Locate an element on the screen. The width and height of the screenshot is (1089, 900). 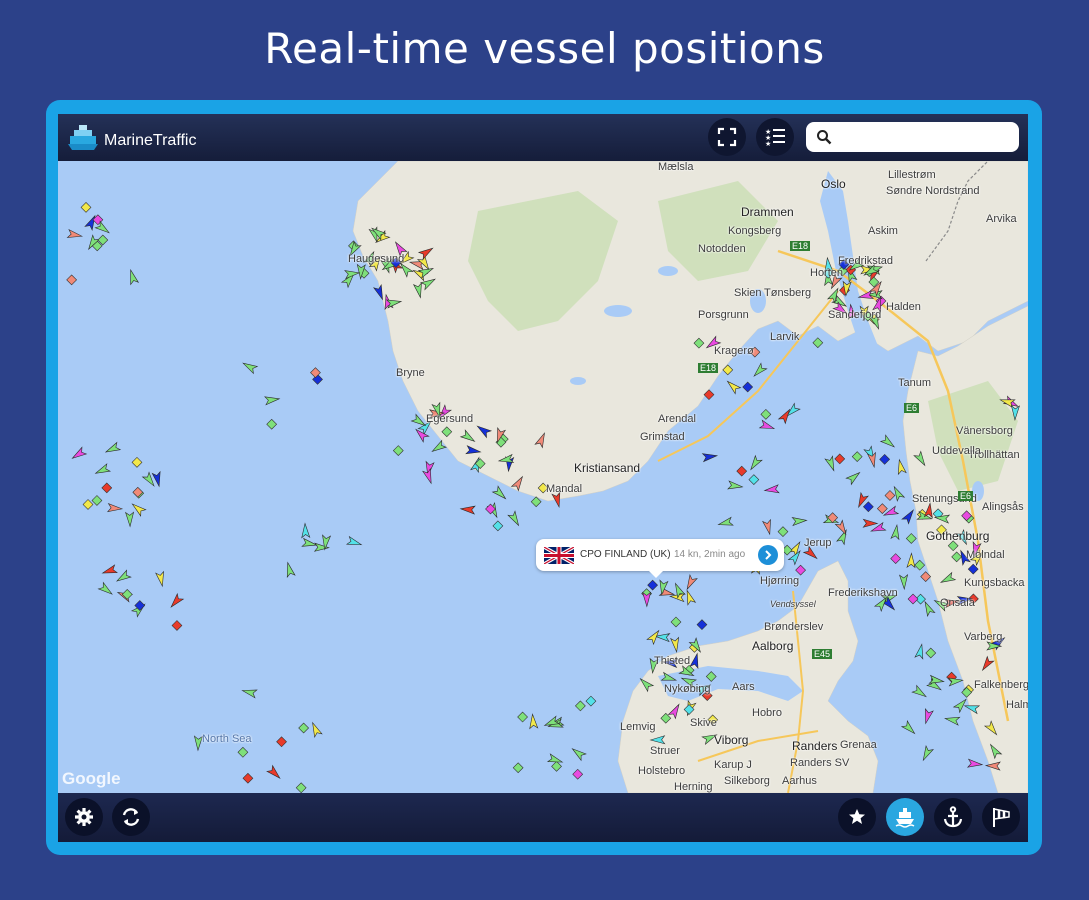
search-input is located at coordinates (925, 137).